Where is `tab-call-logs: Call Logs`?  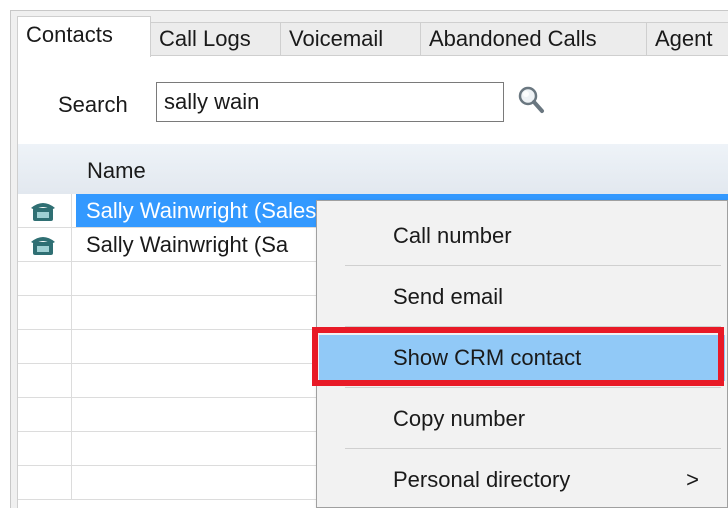
tab-call-logs: Call Logs is located at coordinates (215, 39).